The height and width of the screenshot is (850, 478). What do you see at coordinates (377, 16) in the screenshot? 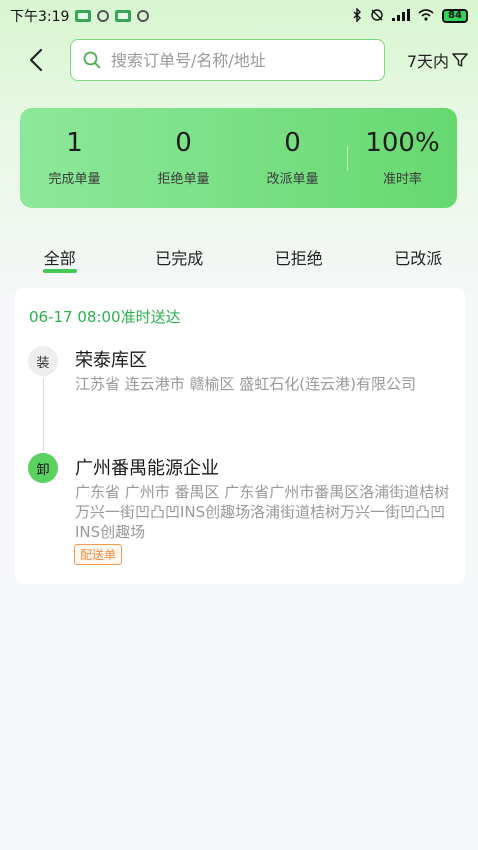
I see `alarm-off-icon` at bounding box center [377, 16].